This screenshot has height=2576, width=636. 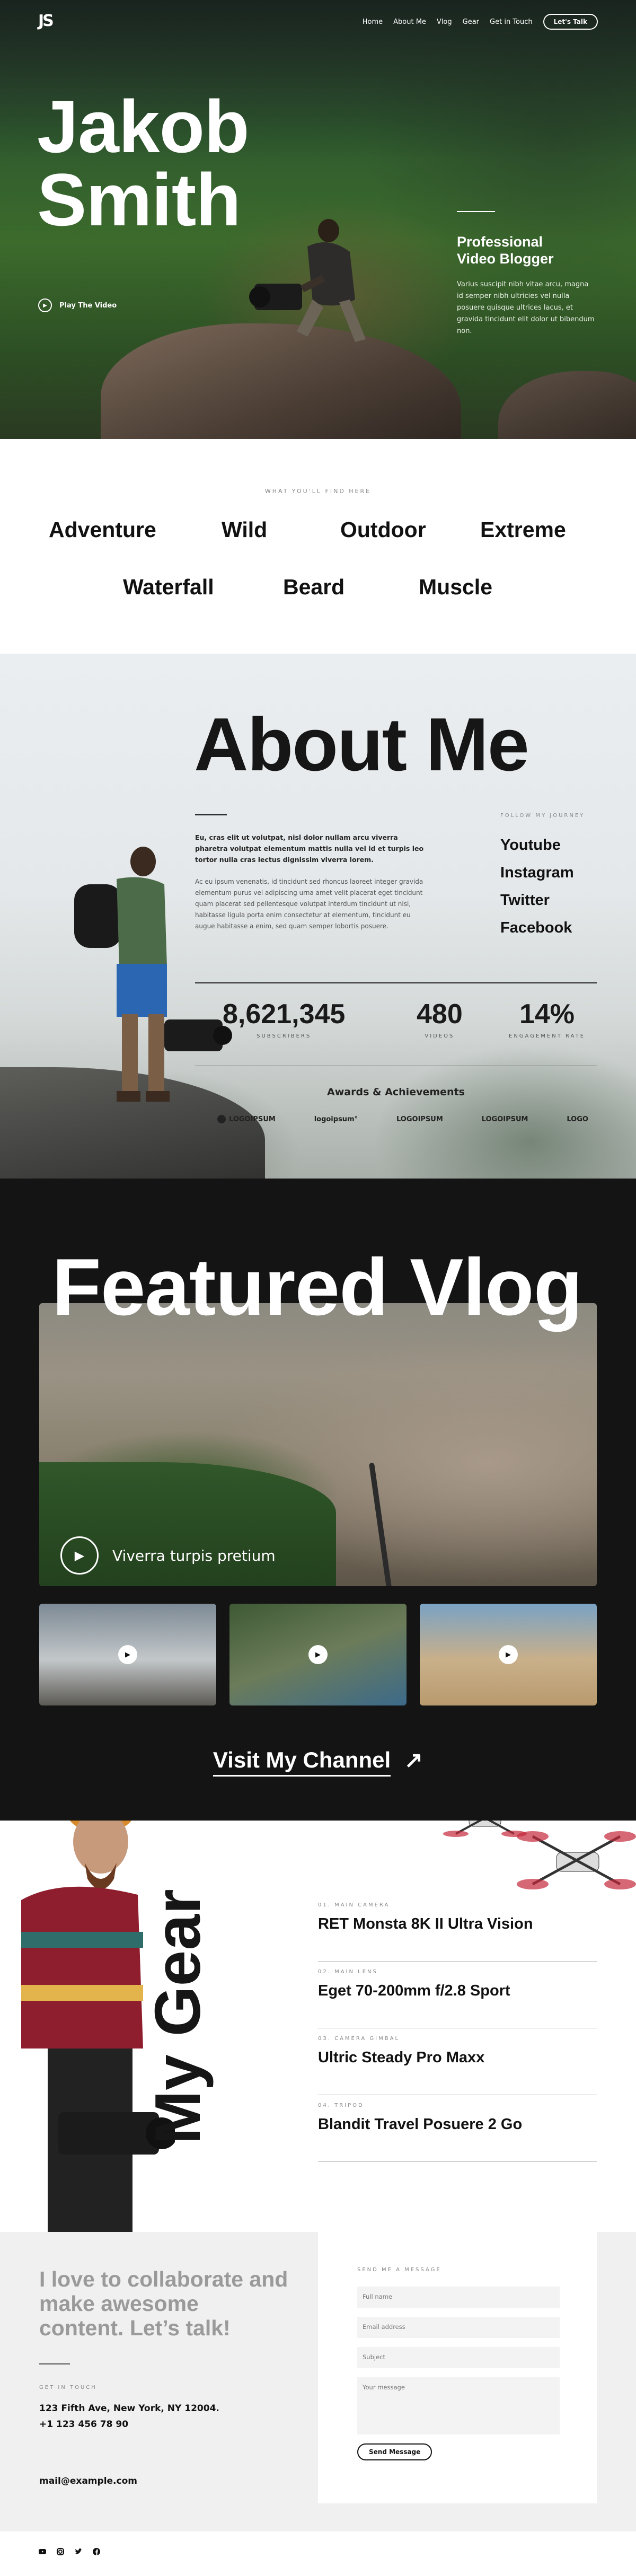 I want to click on topic-tag: Waterfall, so click(x=169, y=587).